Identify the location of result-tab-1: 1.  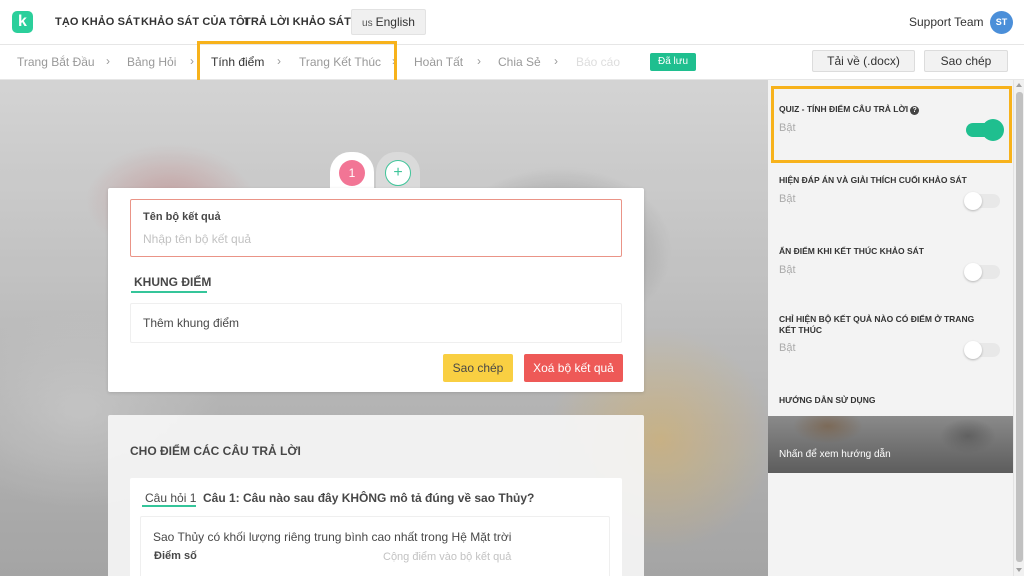
(352, 172).